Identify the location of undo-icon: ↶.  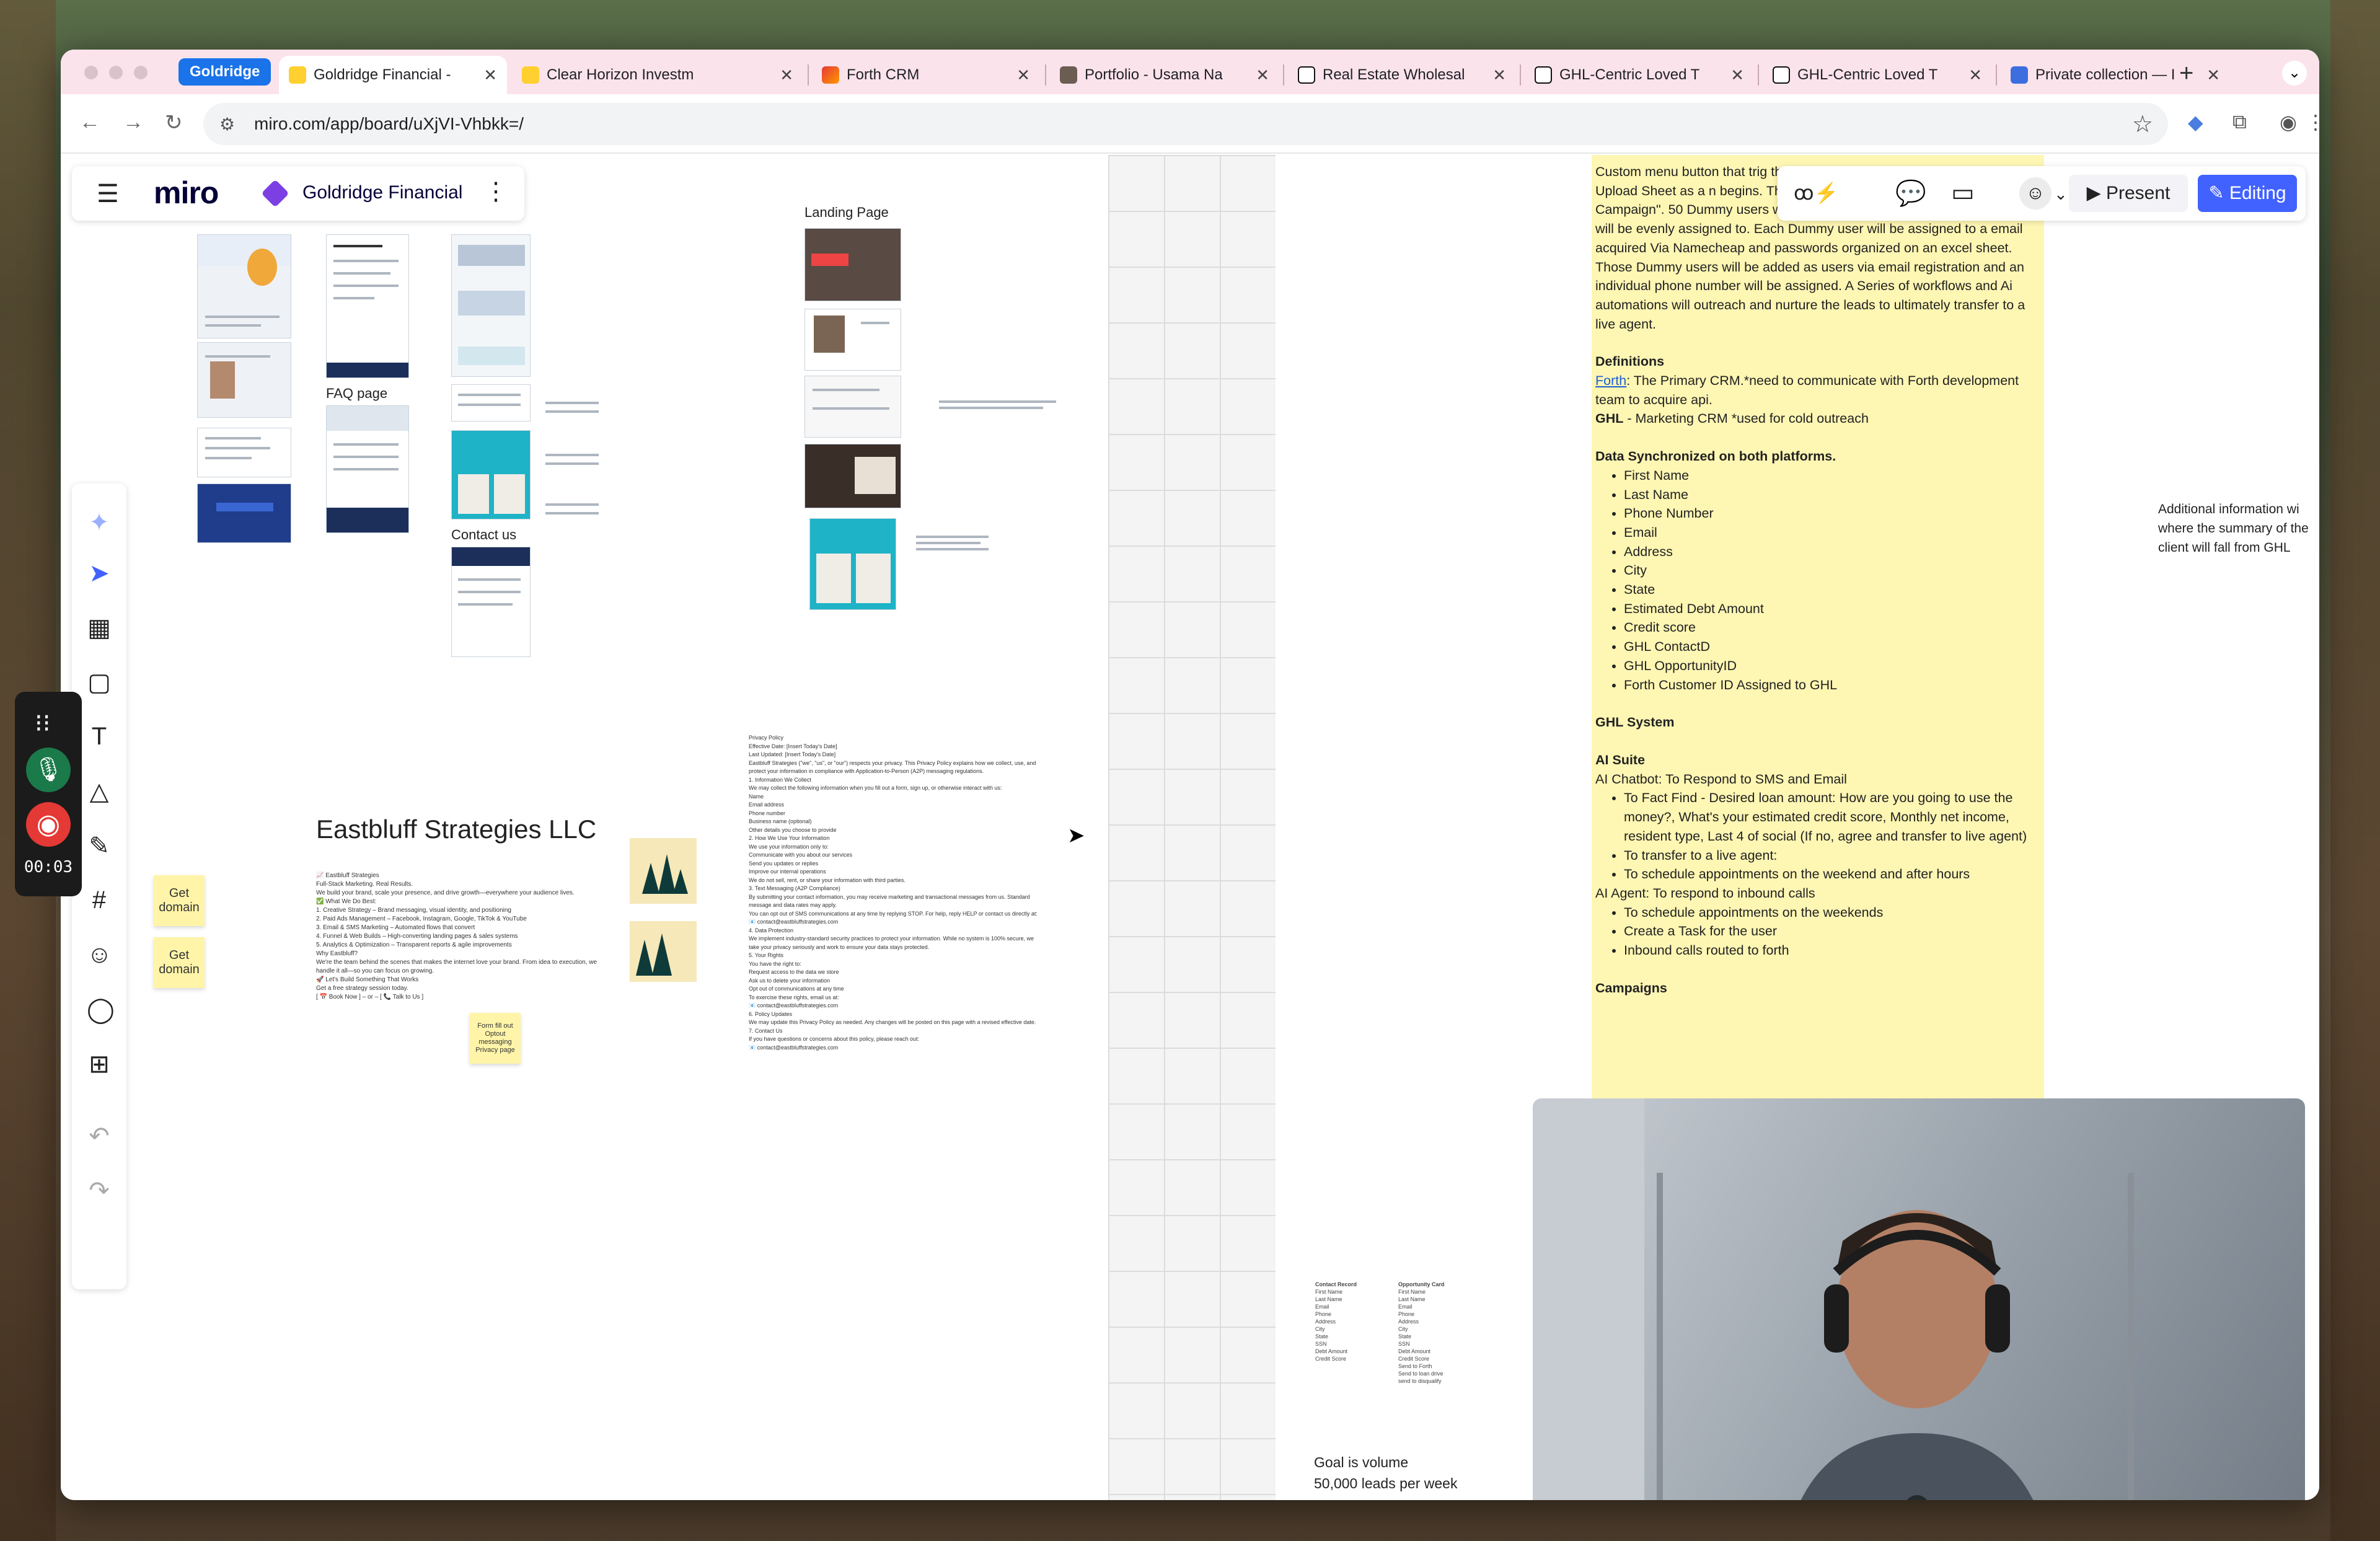
(99, 1136).